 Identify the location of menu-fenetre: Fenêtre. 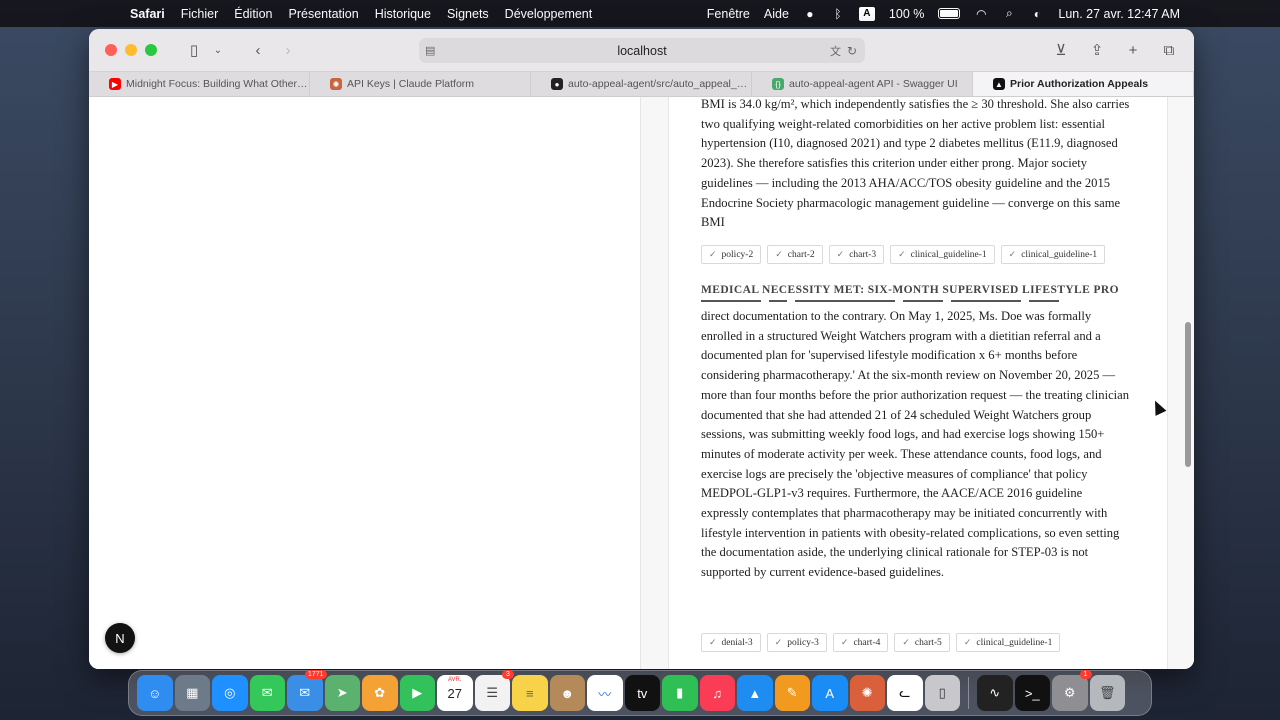
(728, 14).